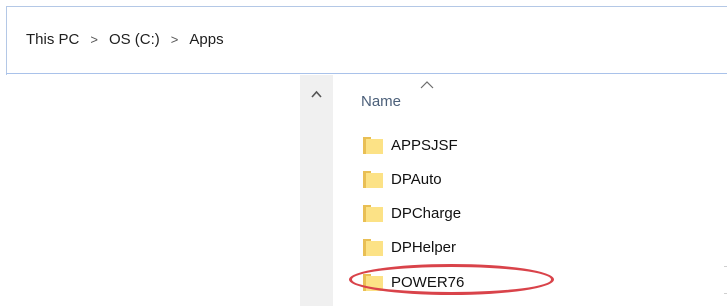 The height and width of the screenshot is (306, 727). Describe the element at coordinates (428, 282) in the screenshot. I see `folder-label: POWER76` at that location.